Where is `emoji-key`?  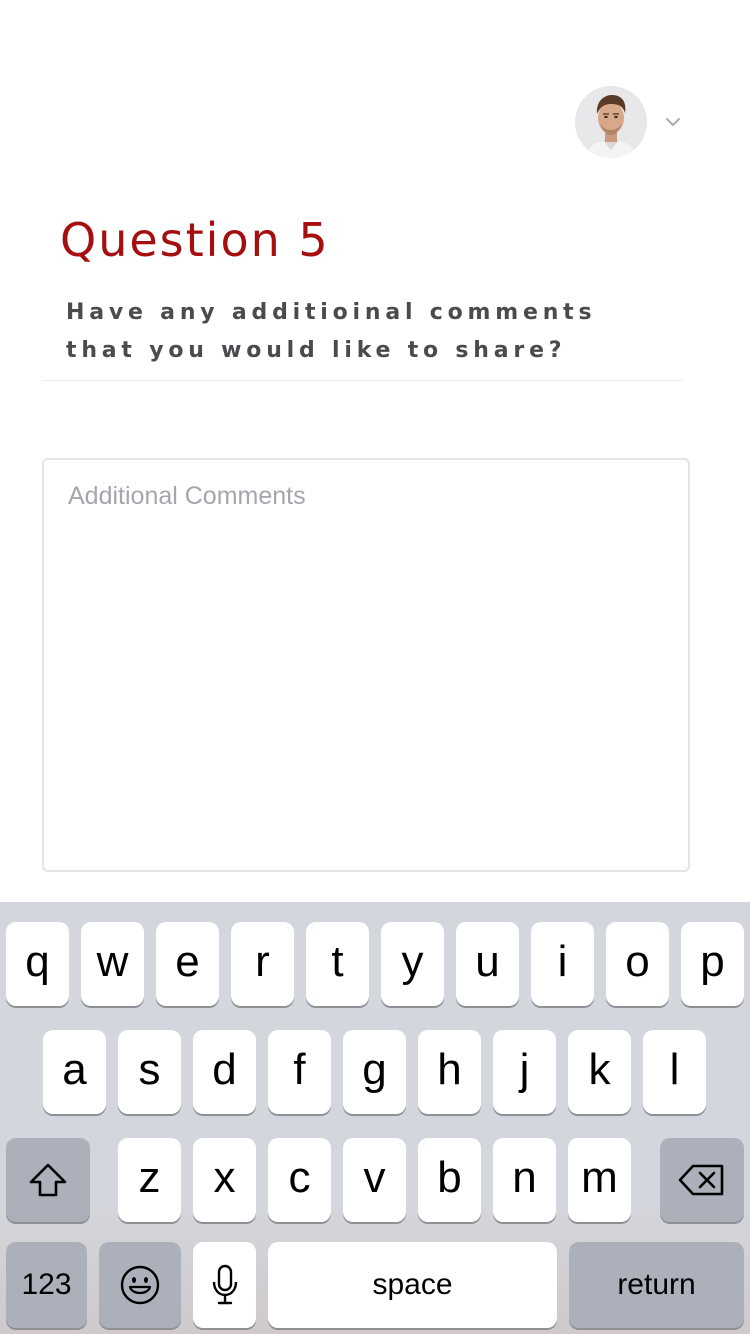 emoji-key is located at coordinates (140, 1285).